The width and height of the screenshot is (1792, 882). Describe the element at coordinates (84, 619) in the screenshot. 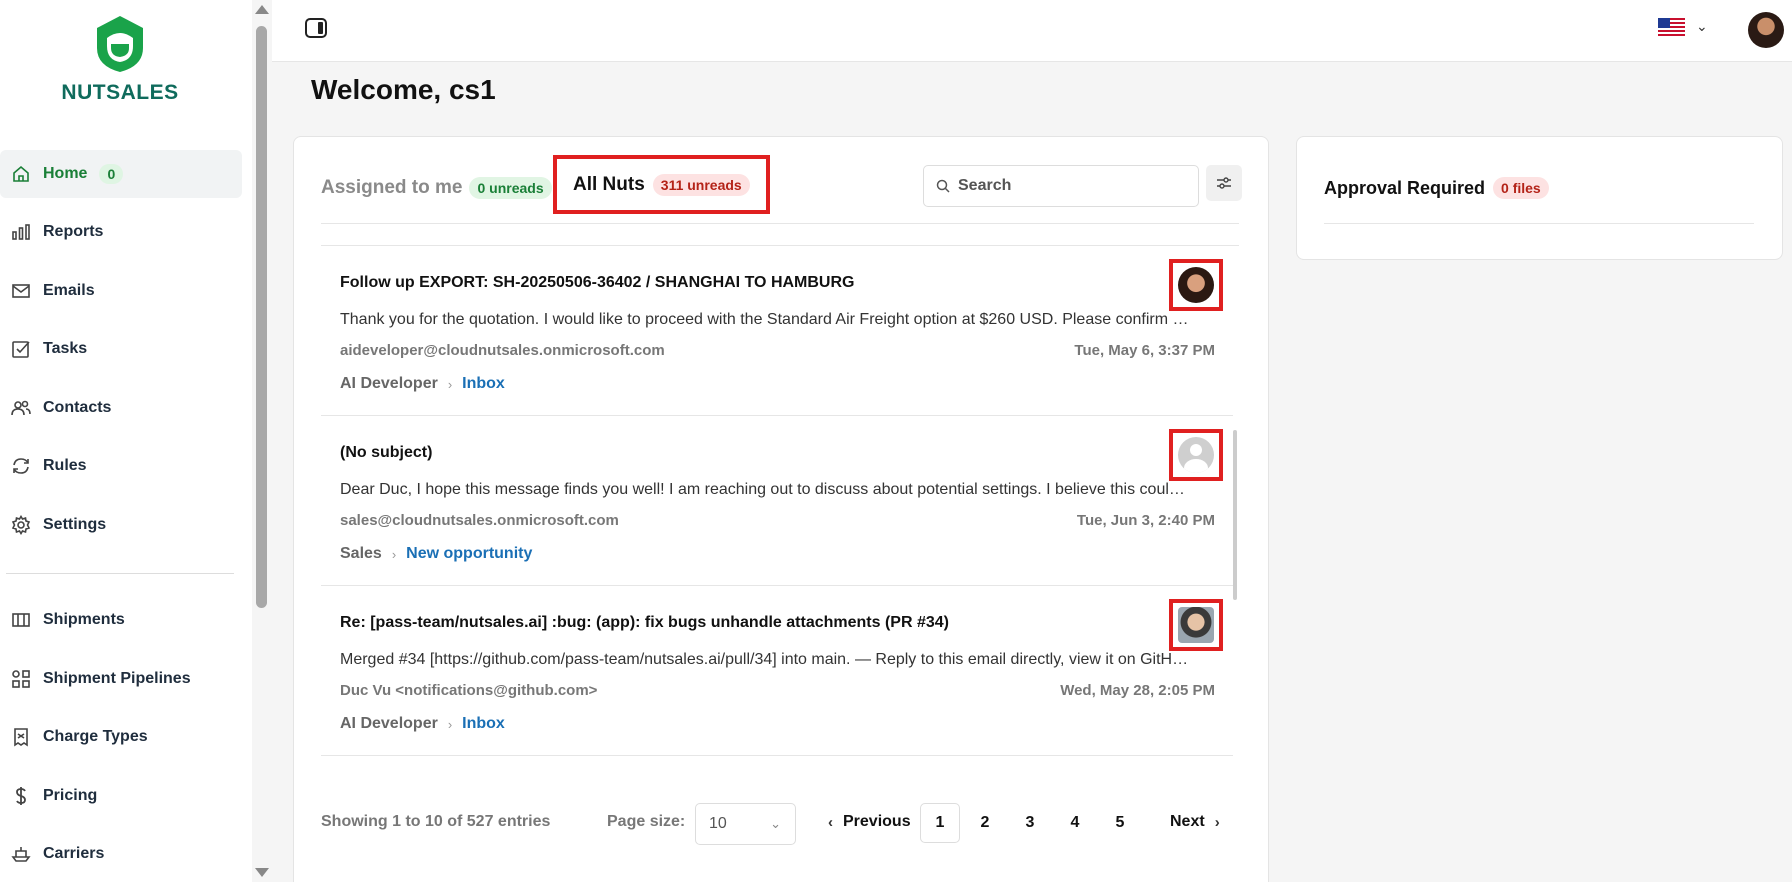

I see `sidebar-item-label: Shipments` at that location.